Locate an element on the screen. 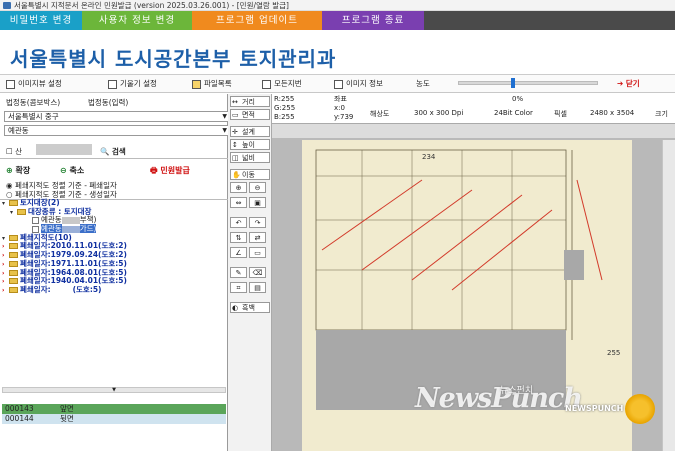 Image resolution: width=675 pixels, height=451 pixels. lot-number-input is located at coordinates (64, 149).